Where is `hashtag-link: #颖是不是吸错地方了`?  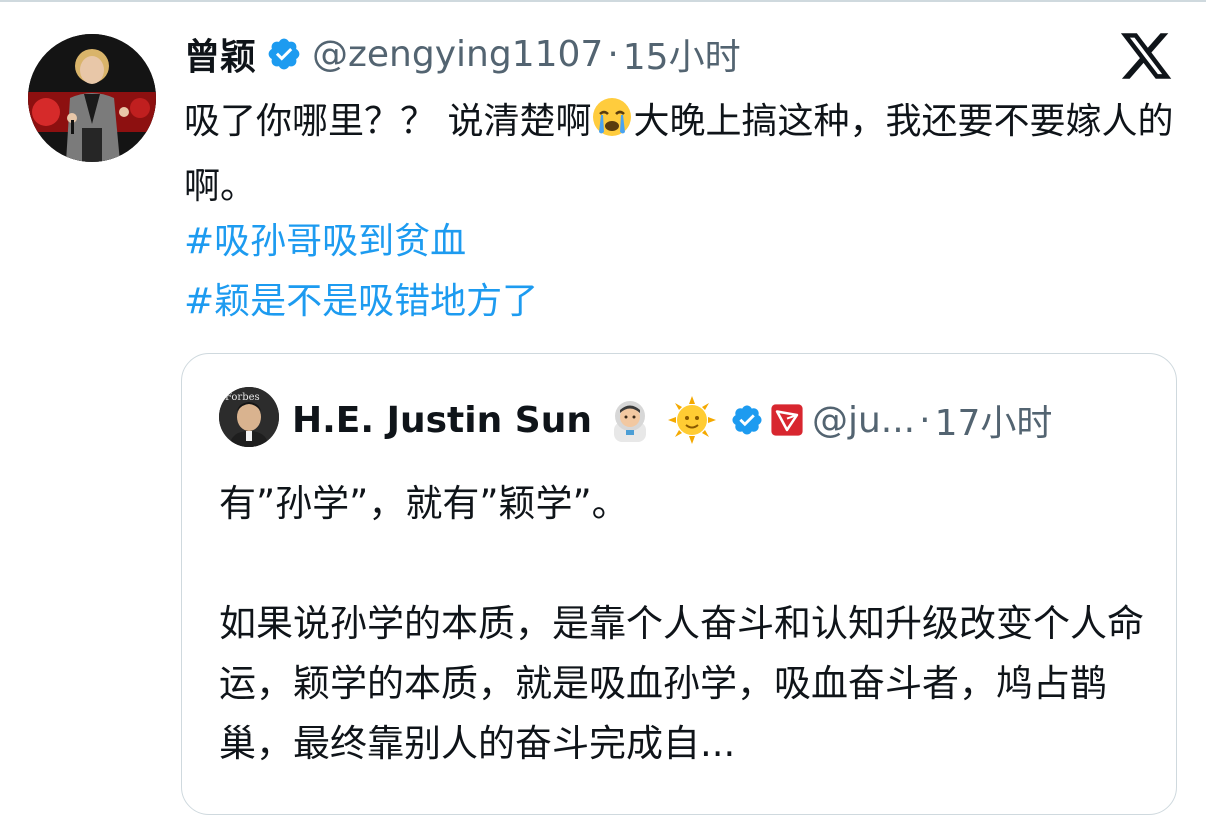
hashtag-link: #颖是不是吸错地方了 is located at coordinates (361, 298).